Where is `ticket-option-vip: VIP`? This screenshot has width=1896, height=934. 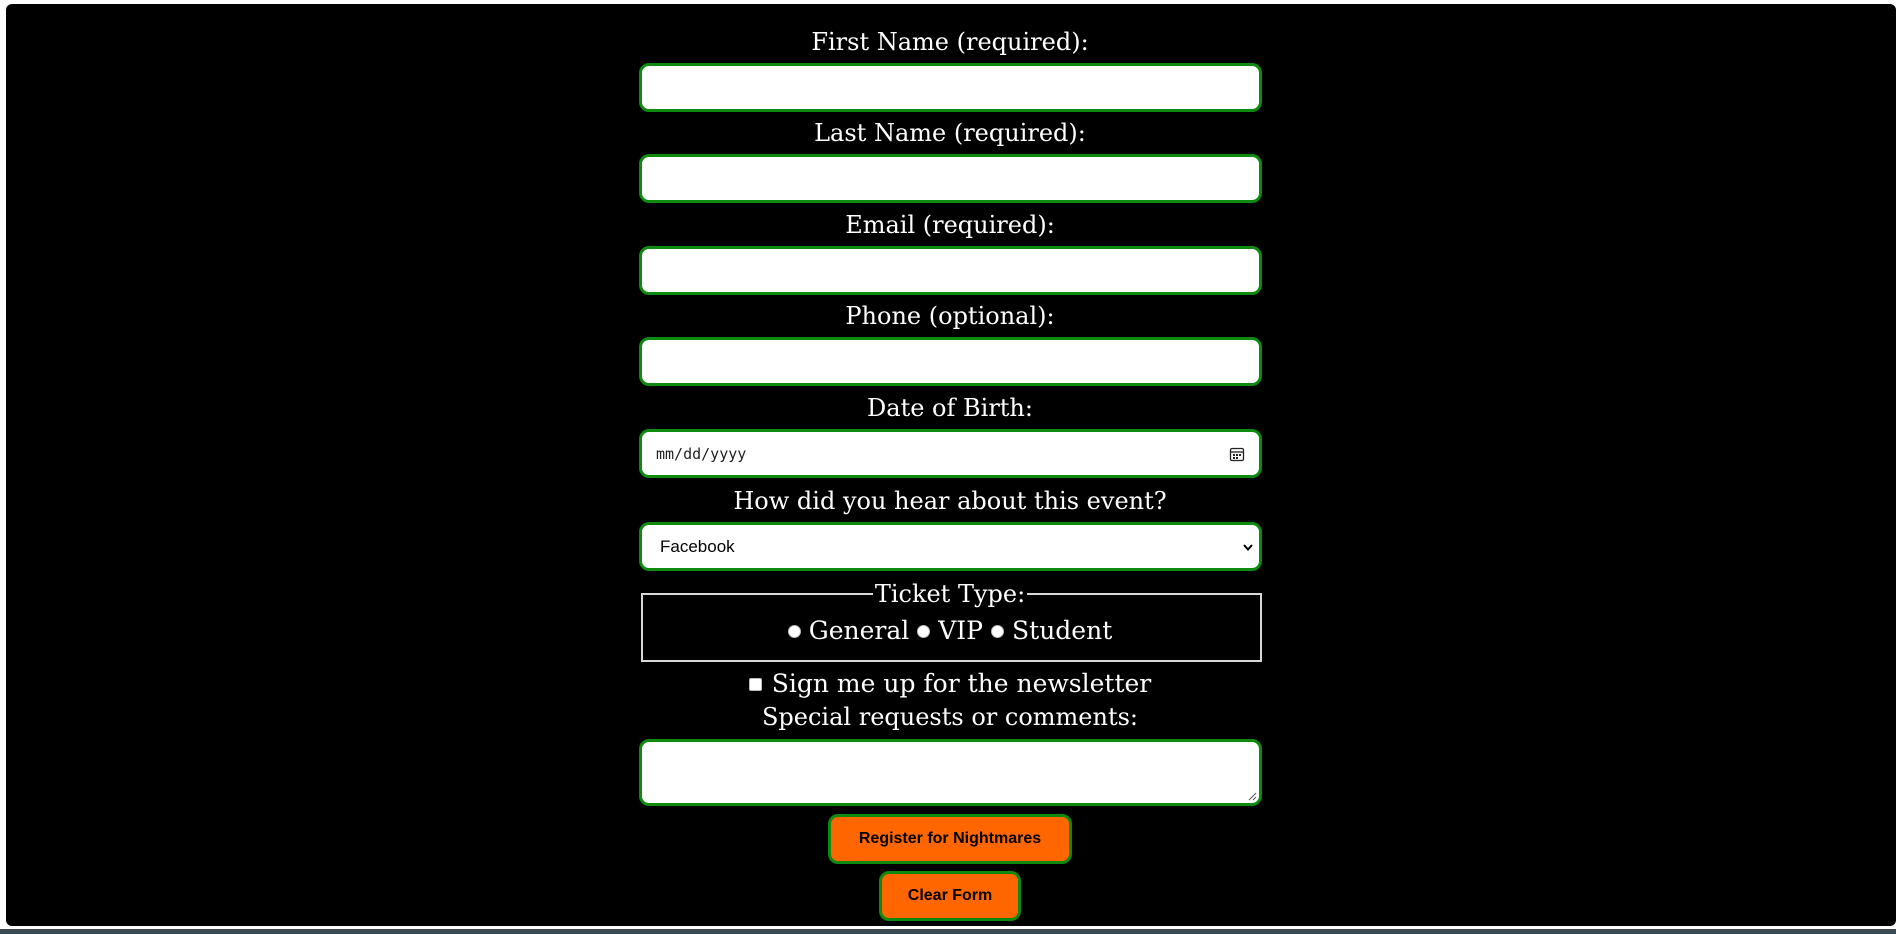 ticket-option-vip: VIP is located at coordinates (950, 631).